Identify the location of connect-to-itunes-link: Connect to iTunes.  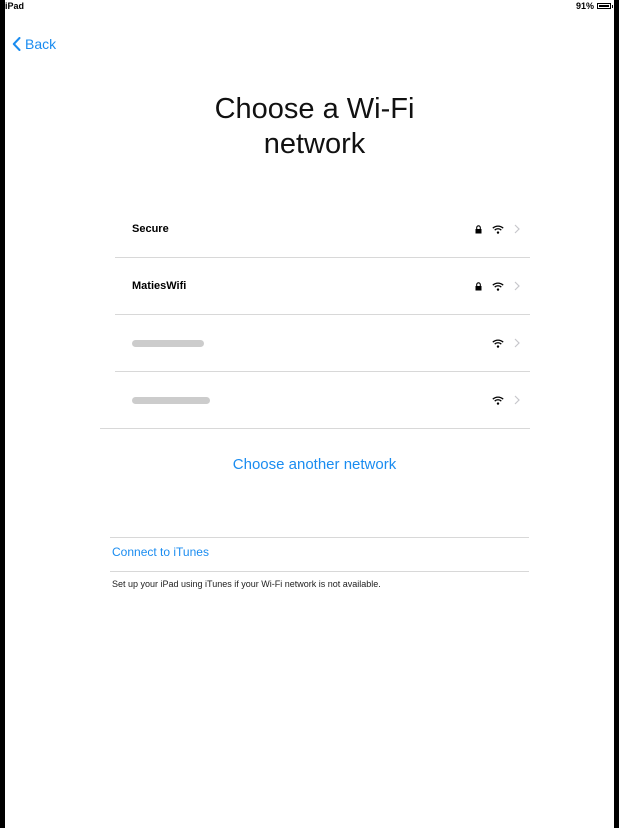
(160, 552).